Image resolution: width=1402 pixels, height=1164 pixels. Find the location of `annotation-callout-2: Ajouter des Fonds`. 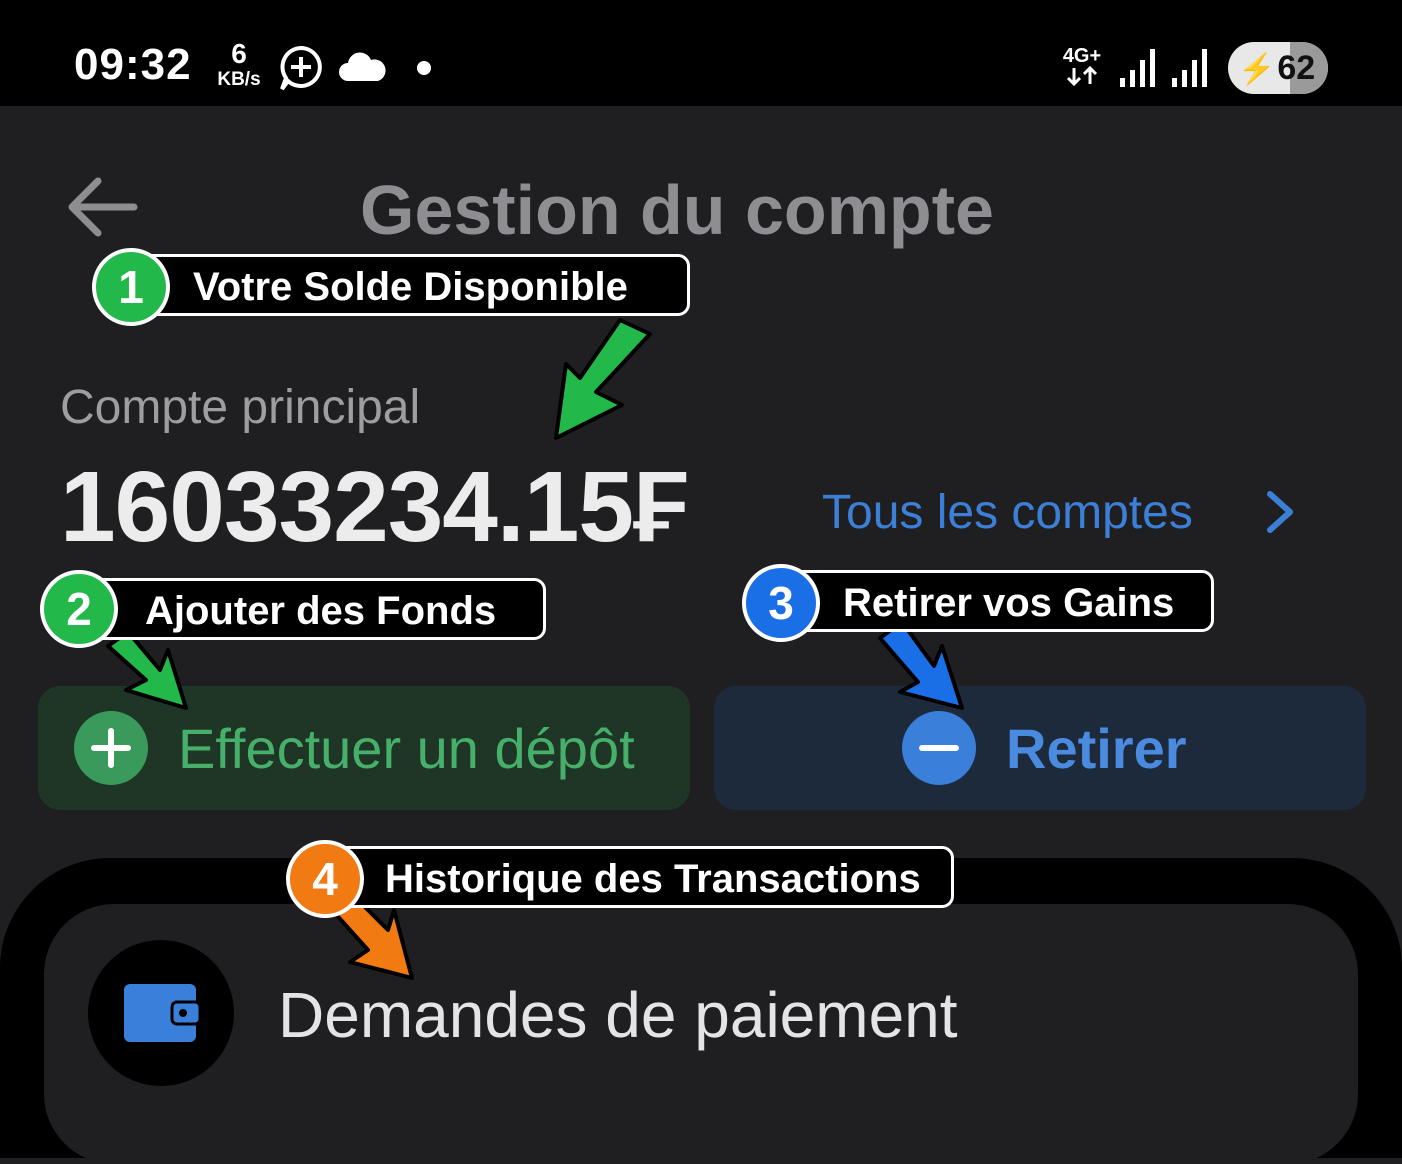

annotation-callout-2: Ajouter des Fonds is located at coordinates (308, 609).